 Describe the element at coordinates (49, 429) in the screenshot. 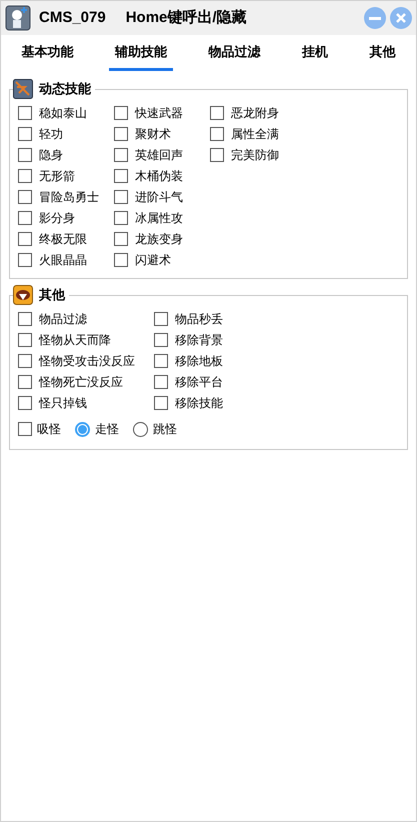

I see `option-label: 吸怪` at that location.